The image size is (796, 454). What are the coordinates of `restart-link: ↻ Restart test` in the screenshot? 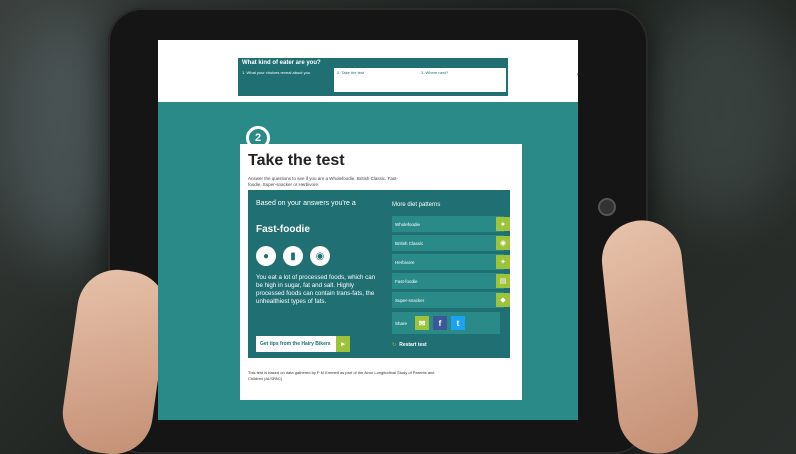 It's located at (409, 345).